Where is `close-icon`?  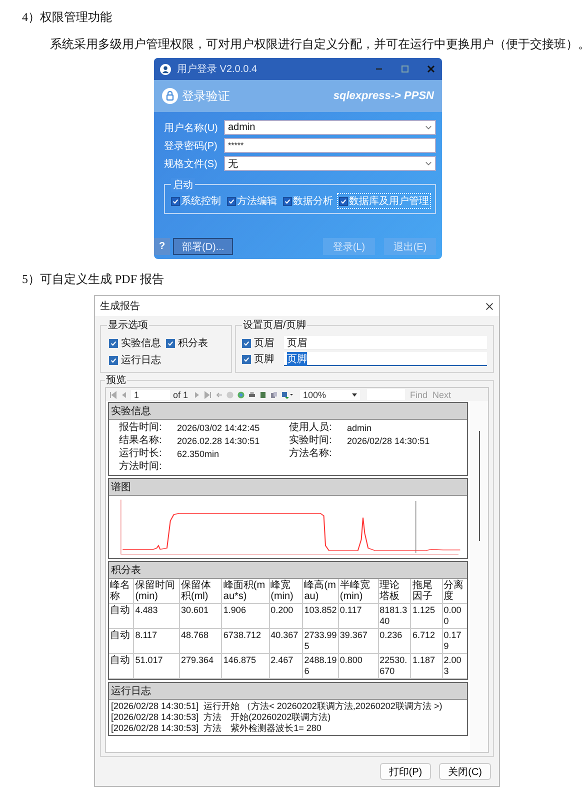
close-icon is located at coordinates (489, 306).